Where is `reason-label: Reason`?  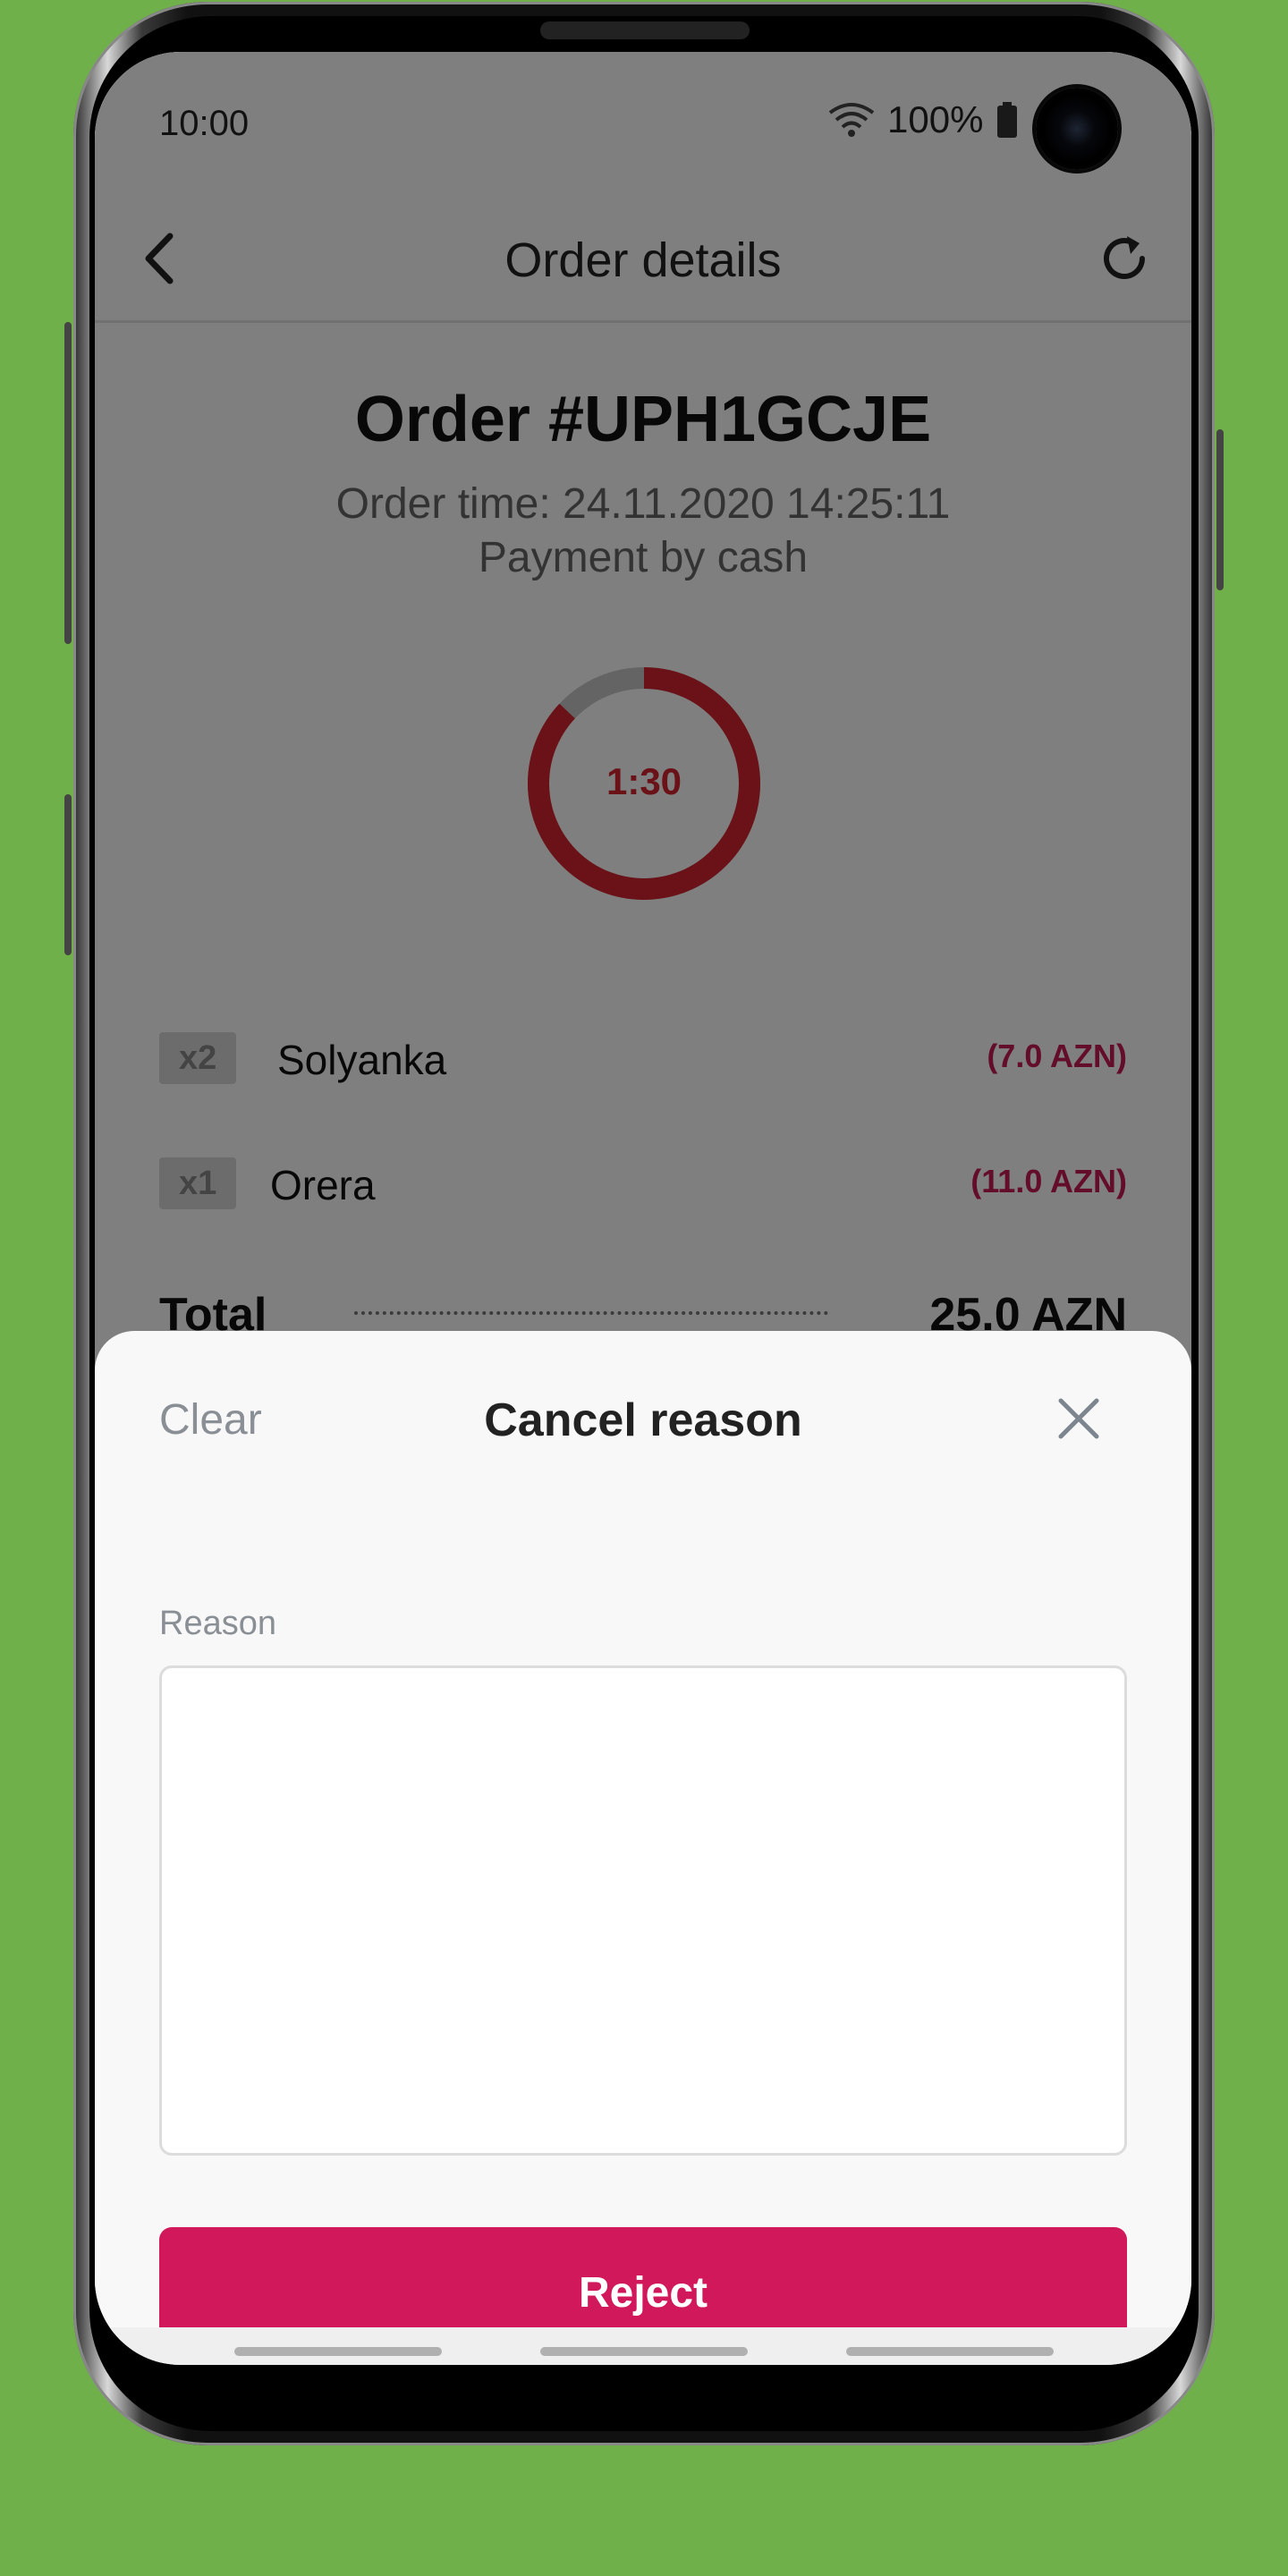
reason-label: Reason is located at coordinates (217, 1623).